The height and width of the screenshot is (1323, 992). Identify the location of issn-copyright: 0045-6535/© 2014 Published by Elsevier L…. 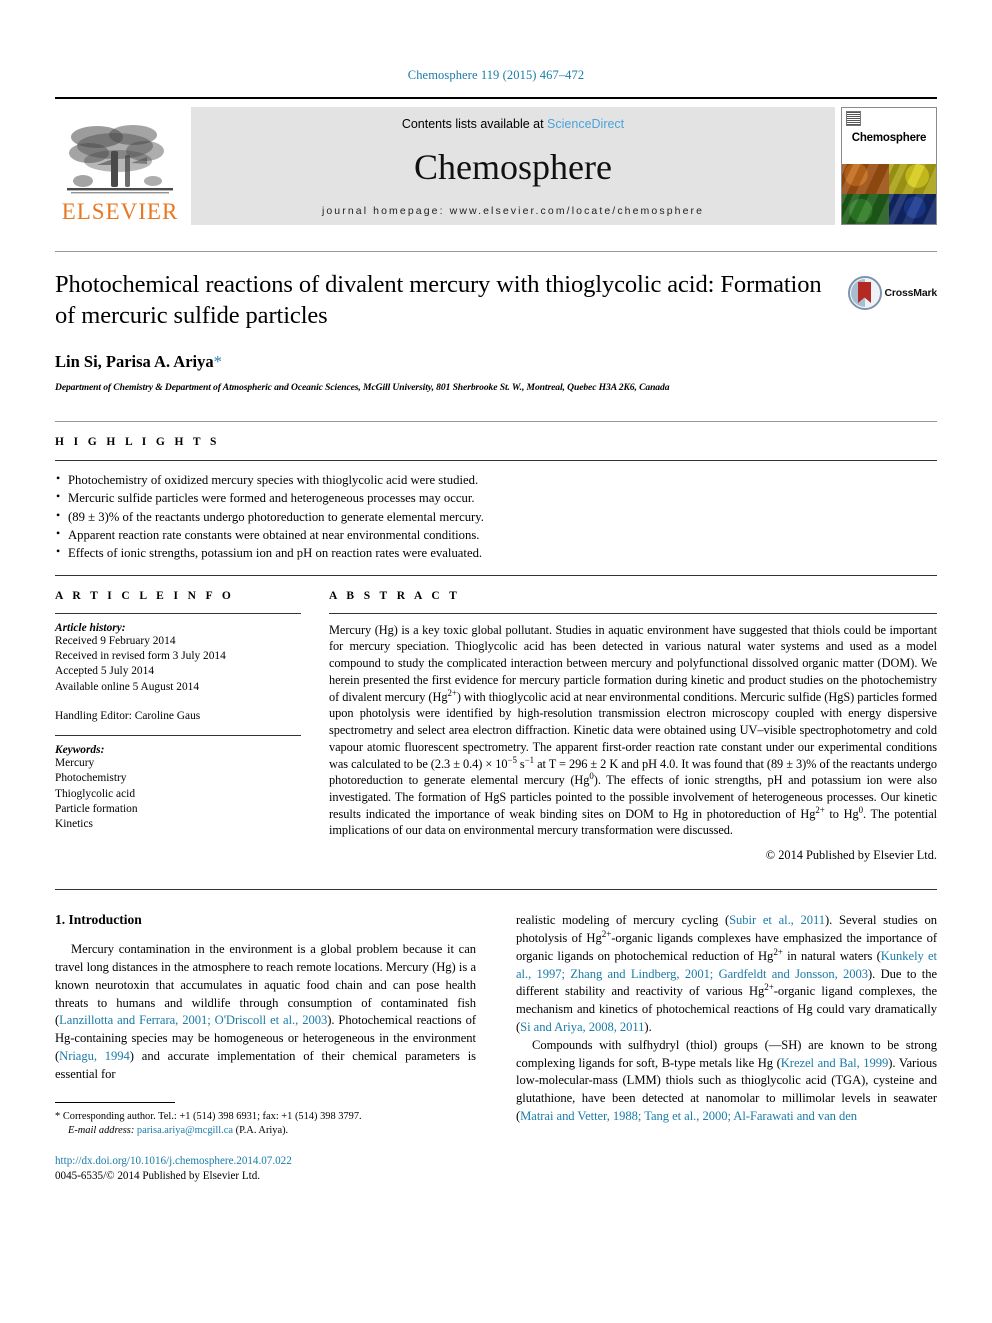
(158, 1176).